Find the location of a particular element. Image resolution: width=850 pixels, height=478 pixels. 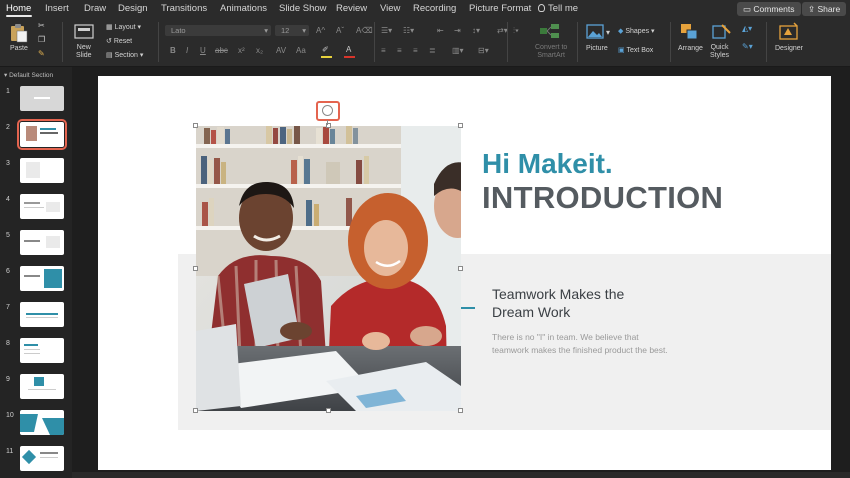

reset-button: ↺ Reset is located at coordinates (119, 42).